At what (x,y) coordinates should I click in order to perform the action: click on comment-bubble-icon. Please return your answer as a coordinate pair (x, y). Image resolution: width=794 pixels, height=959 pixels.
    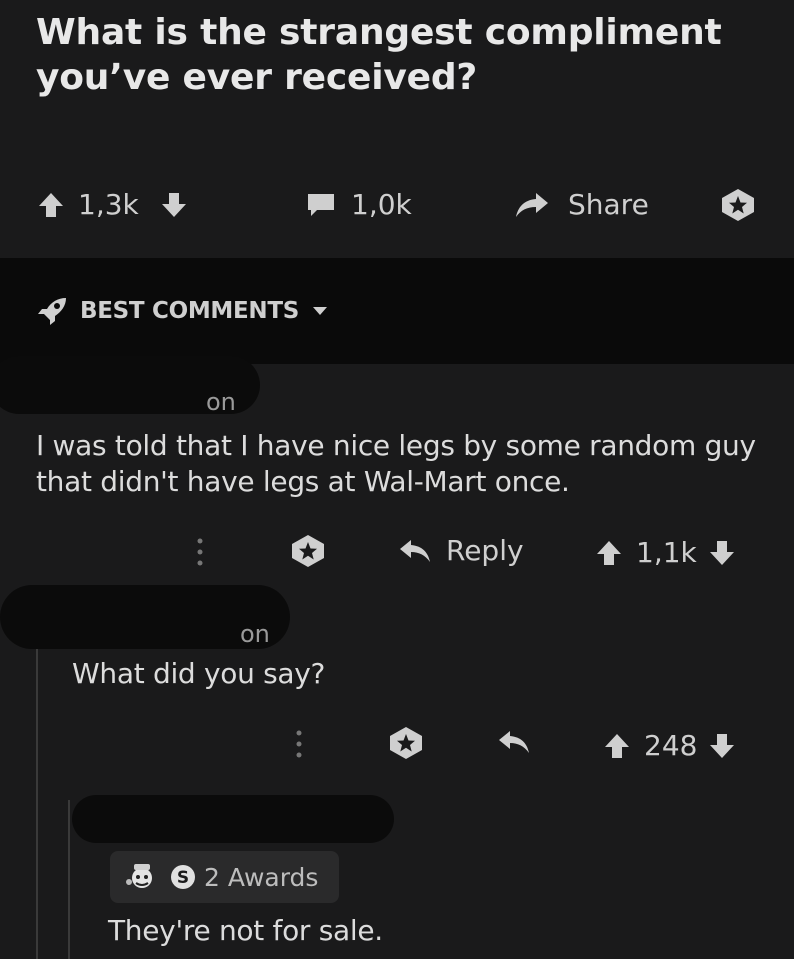
    Looking at the image, I should click on (321, 205).